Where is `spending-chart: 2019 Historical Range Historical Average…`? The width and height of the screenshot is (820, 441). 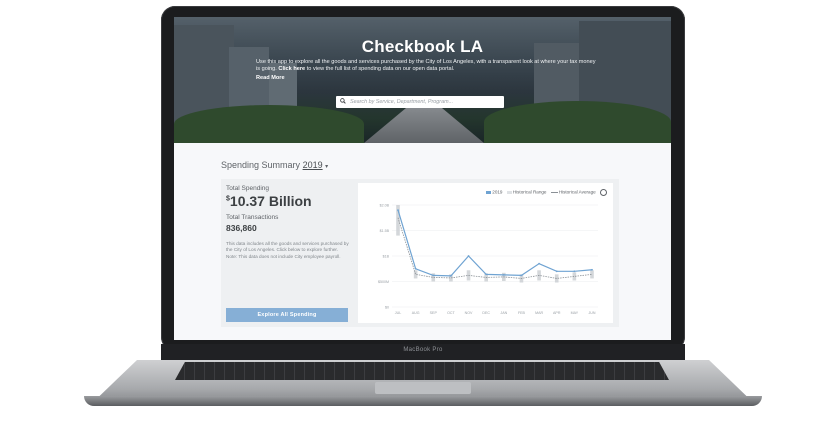
spending-chart: 2019 Historical Range Historical Average… is located at coordinates (485, 253).